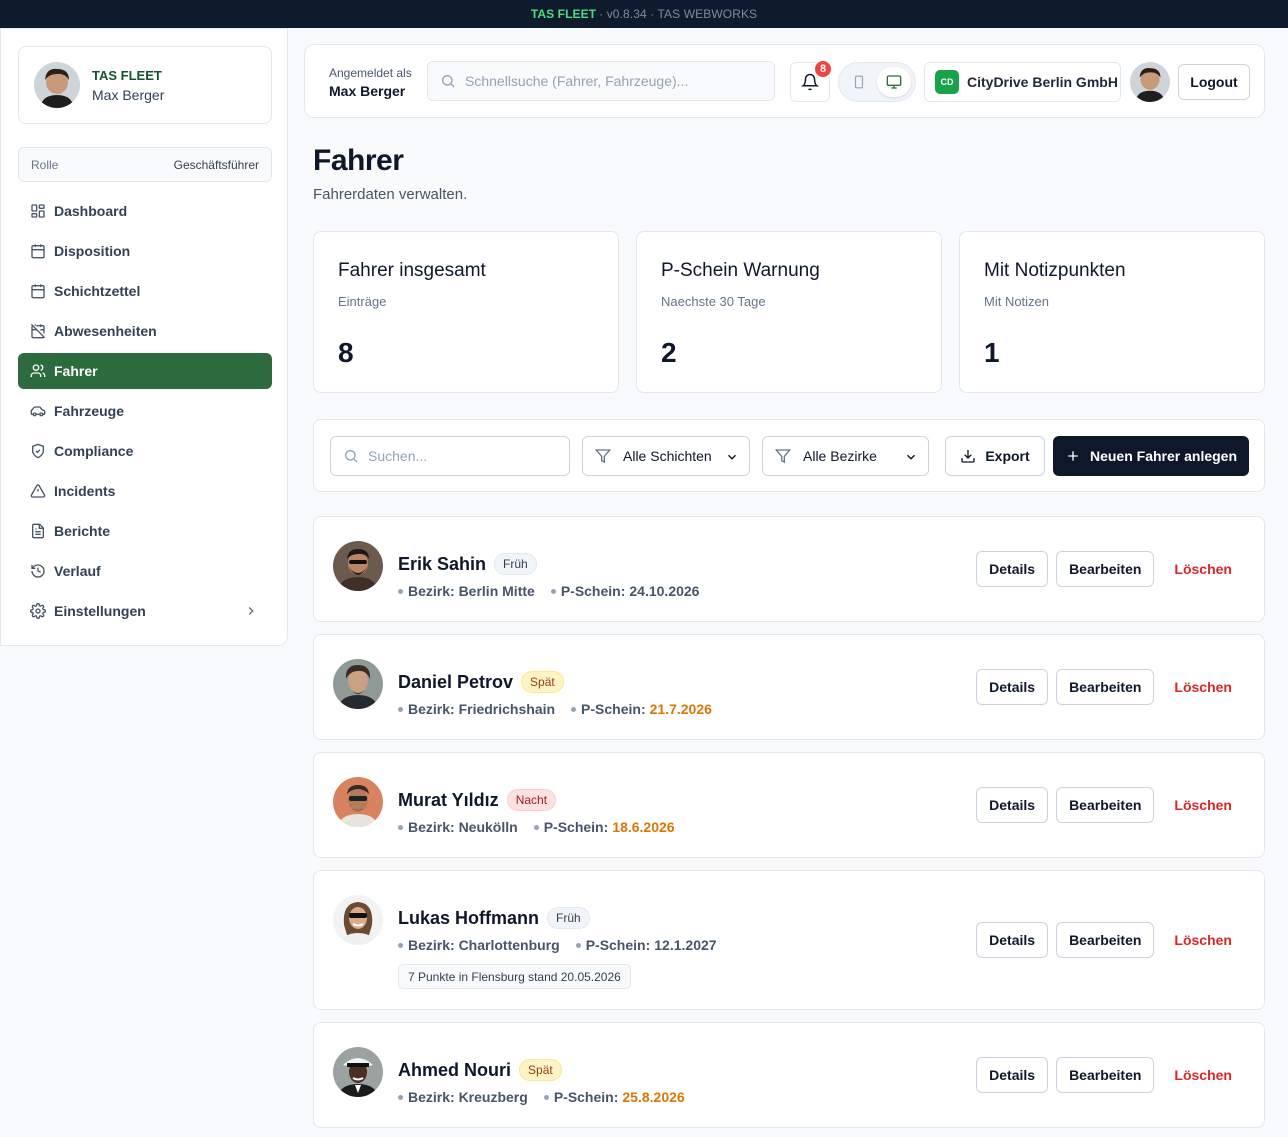 This screenshot has width=1288, height=1137. Describe the element at coordinates (127, 75) in the screenshot. I see `sidebar-app-name: TAS FLEET` at that location.